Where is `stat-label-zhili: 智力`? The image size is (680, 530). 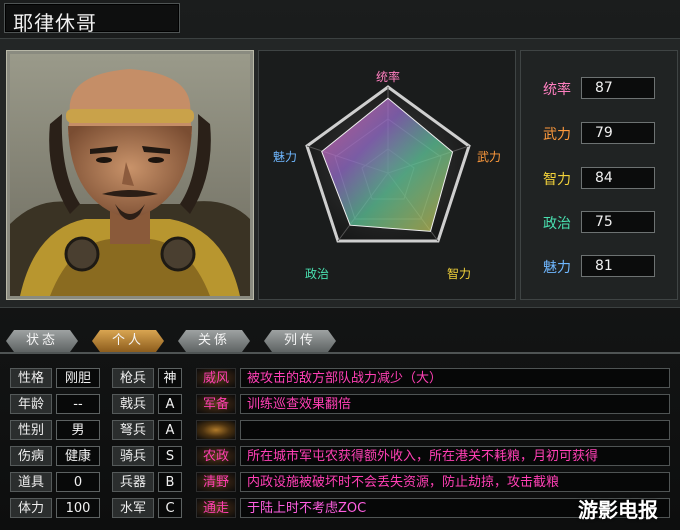
stat-label-zhili: 智力 is located at coordinates (557, 180).